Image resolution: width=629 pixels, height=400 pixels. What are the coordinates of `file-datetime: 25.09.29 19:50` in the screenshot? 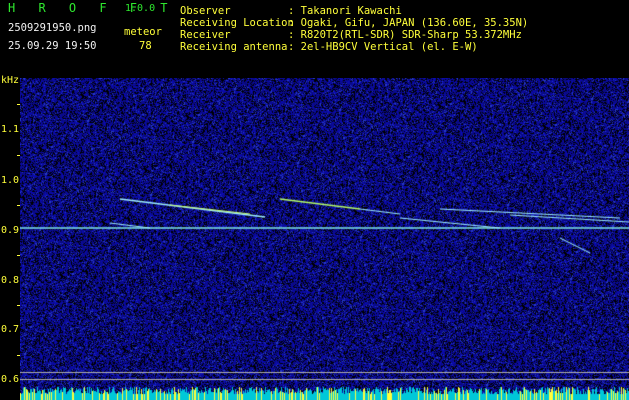 It's located at (52, 46).